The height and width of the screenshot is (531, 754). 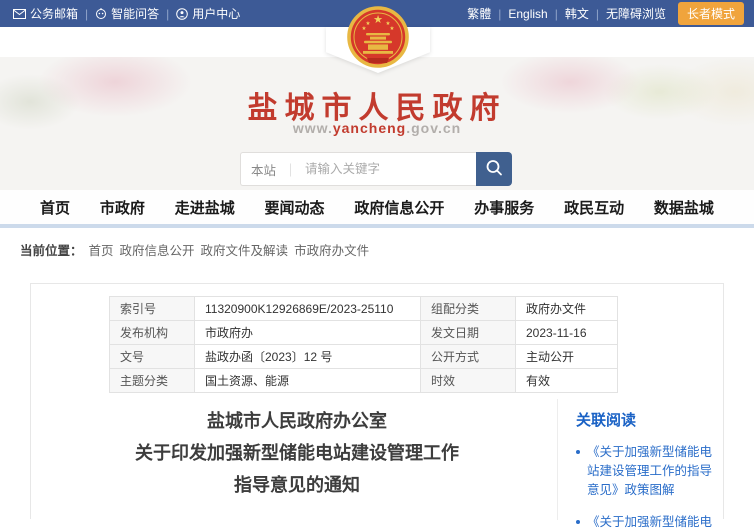 What do you see at coordinates (55, 207) in the screenshot?
I see `nav-item: 首页` at bounding box center [55, 207].